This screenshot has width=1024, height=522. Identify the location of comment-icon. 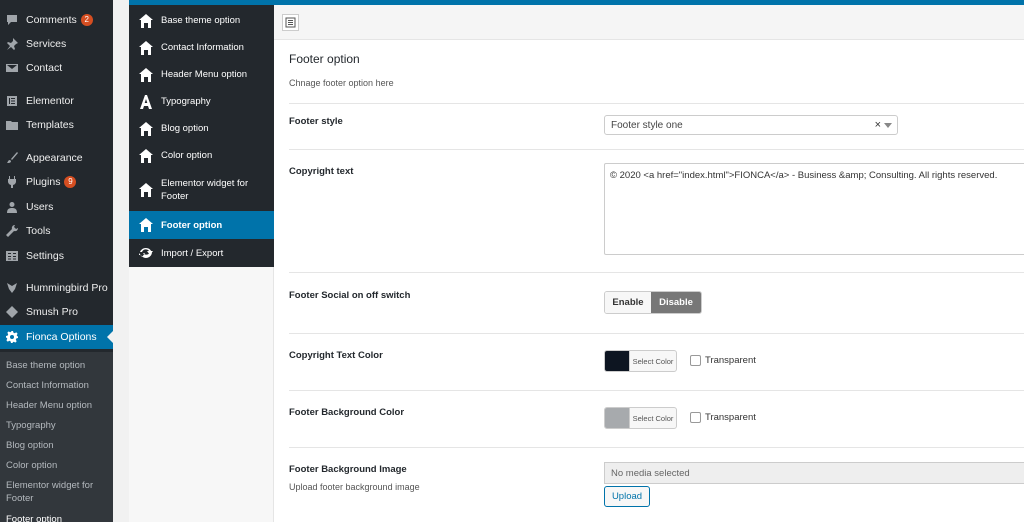
(12, 20).